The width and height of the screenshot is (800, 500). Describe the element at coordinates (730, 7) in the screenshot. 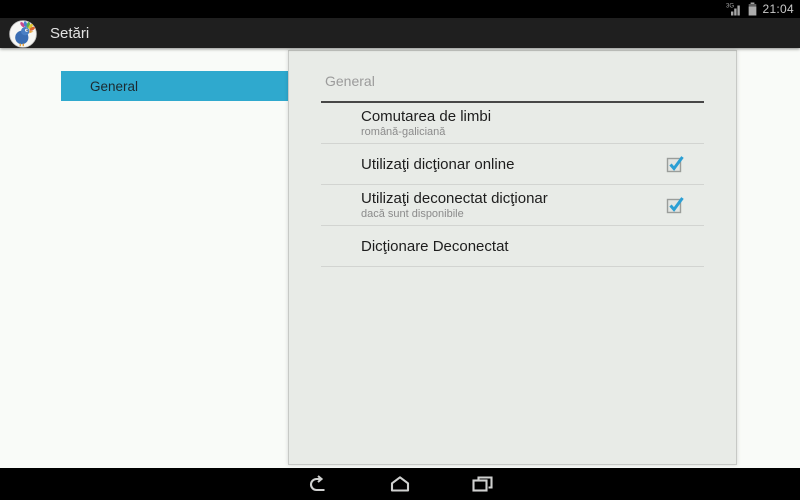

I see `network-type-label: 3G` at that location.